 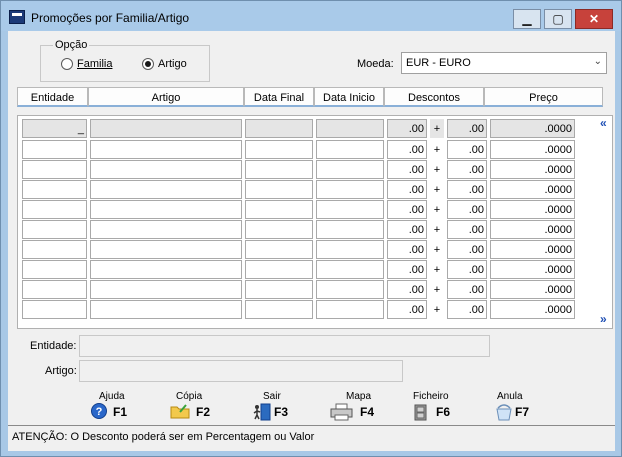 I want to click on maximize-button: ▢, so click(x=558, y=19).